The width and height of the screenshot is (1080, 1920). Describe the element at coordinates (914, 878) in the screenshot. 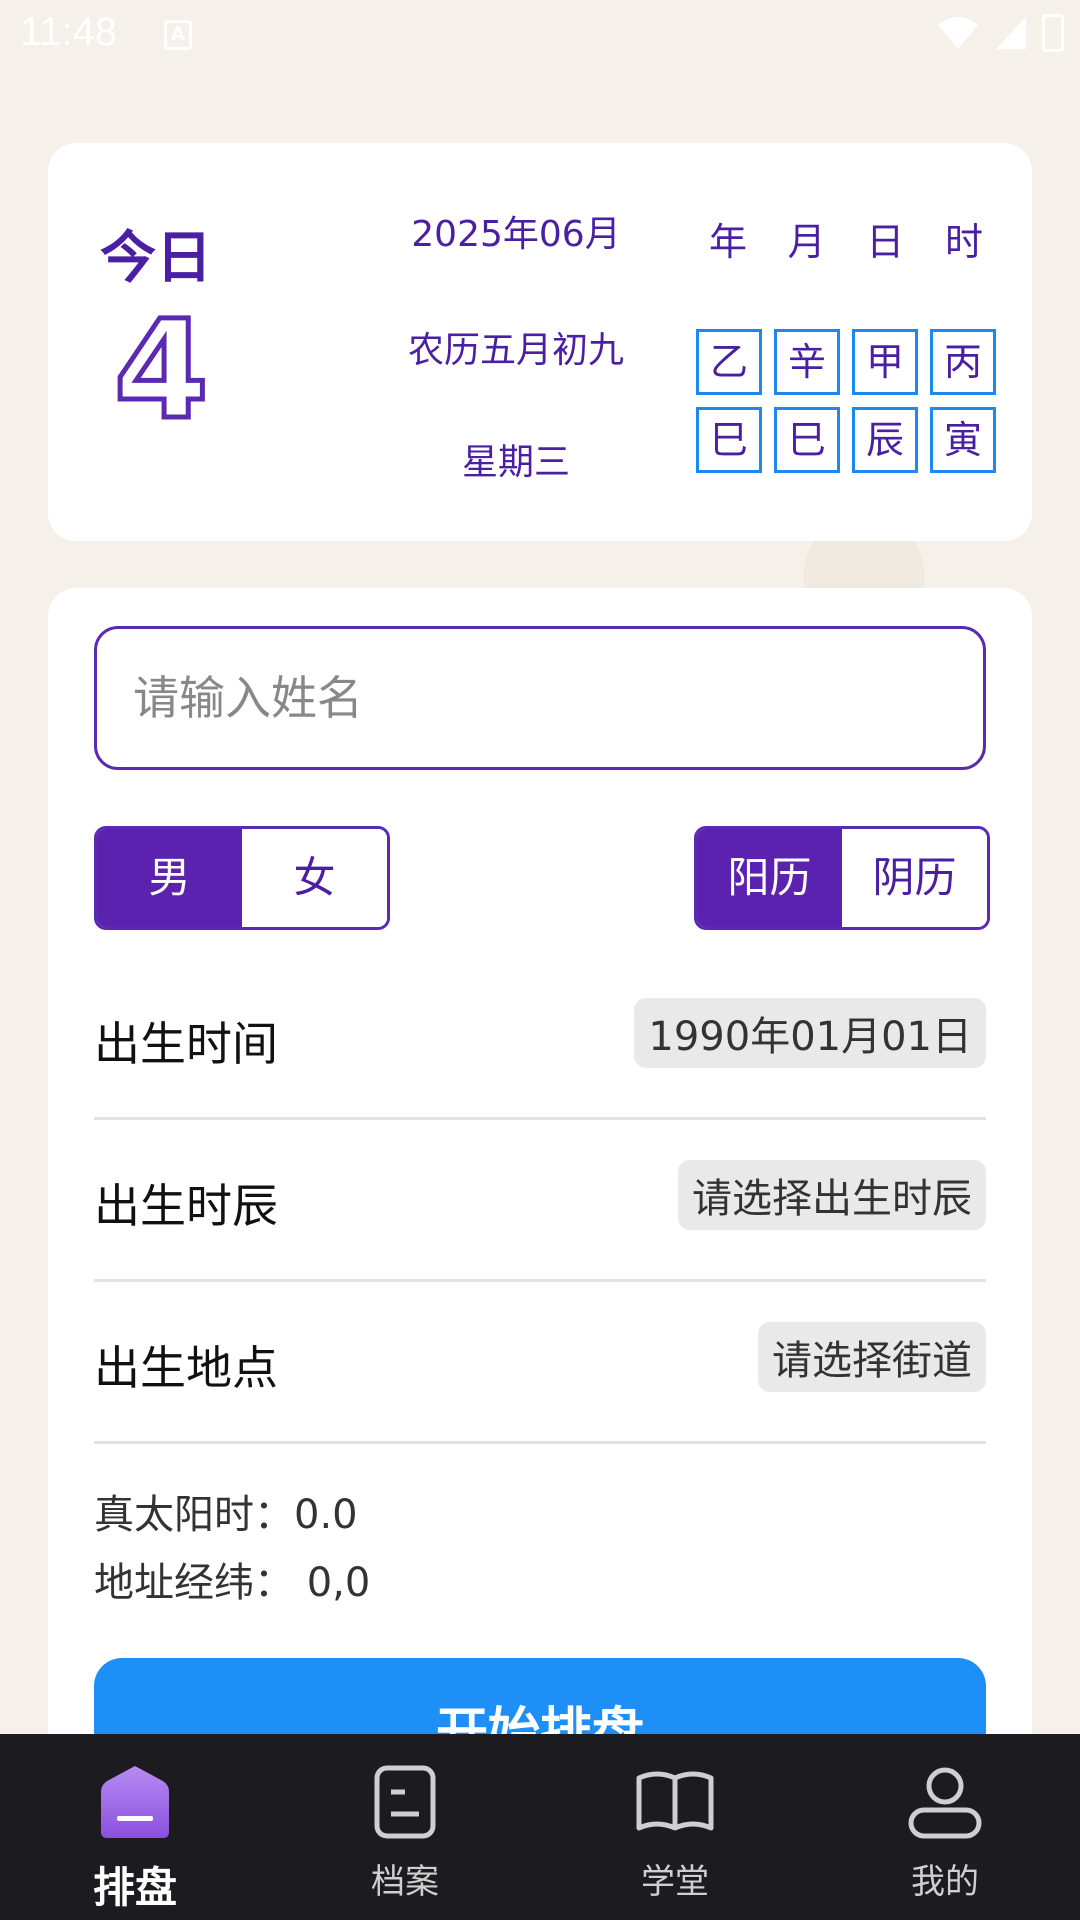

I see `calendar-lunar-option: 阴历` at that location.